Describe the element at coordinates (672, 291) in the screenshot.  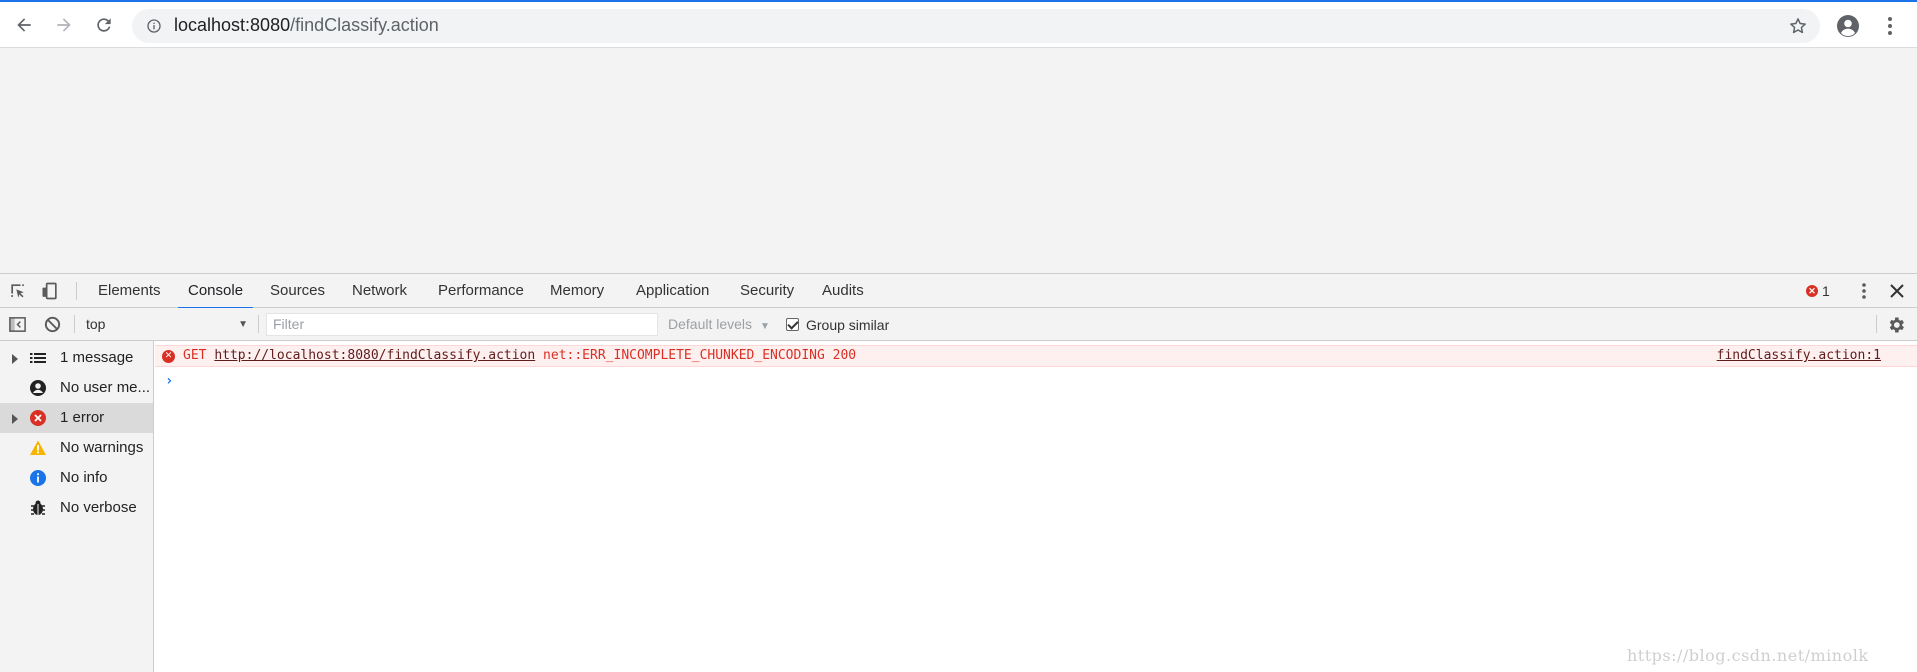
I see `tab-application: Application` at that location.